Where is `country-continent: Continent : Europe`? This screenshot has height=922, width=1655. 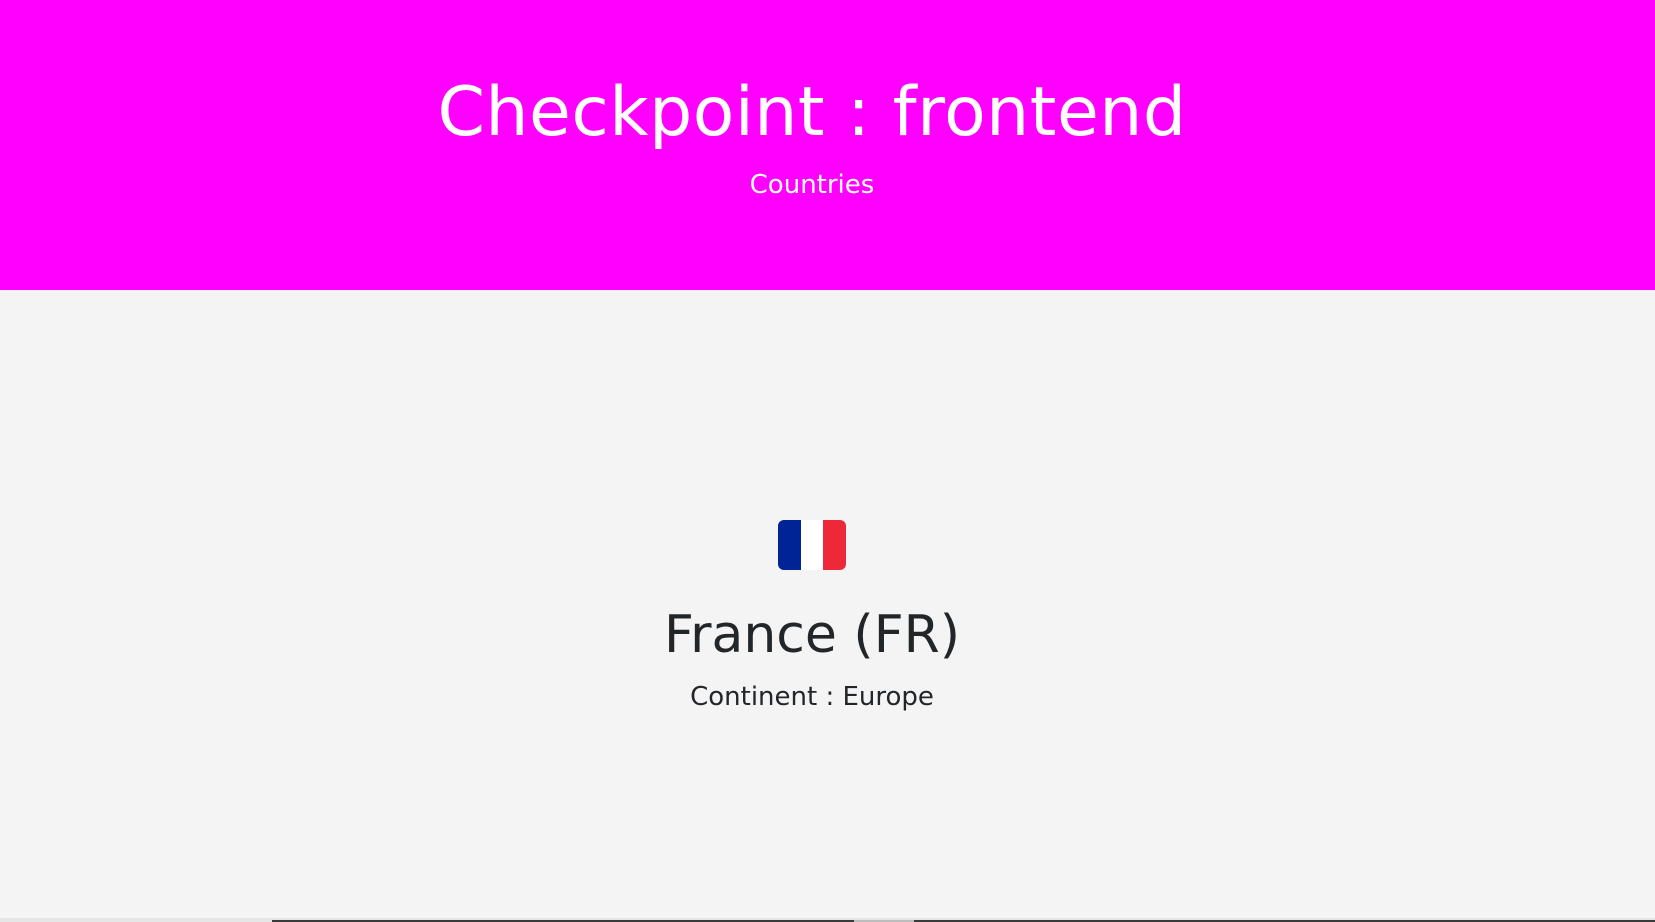 country-continent: Continent : Europe is located at coordinates (812, 697).